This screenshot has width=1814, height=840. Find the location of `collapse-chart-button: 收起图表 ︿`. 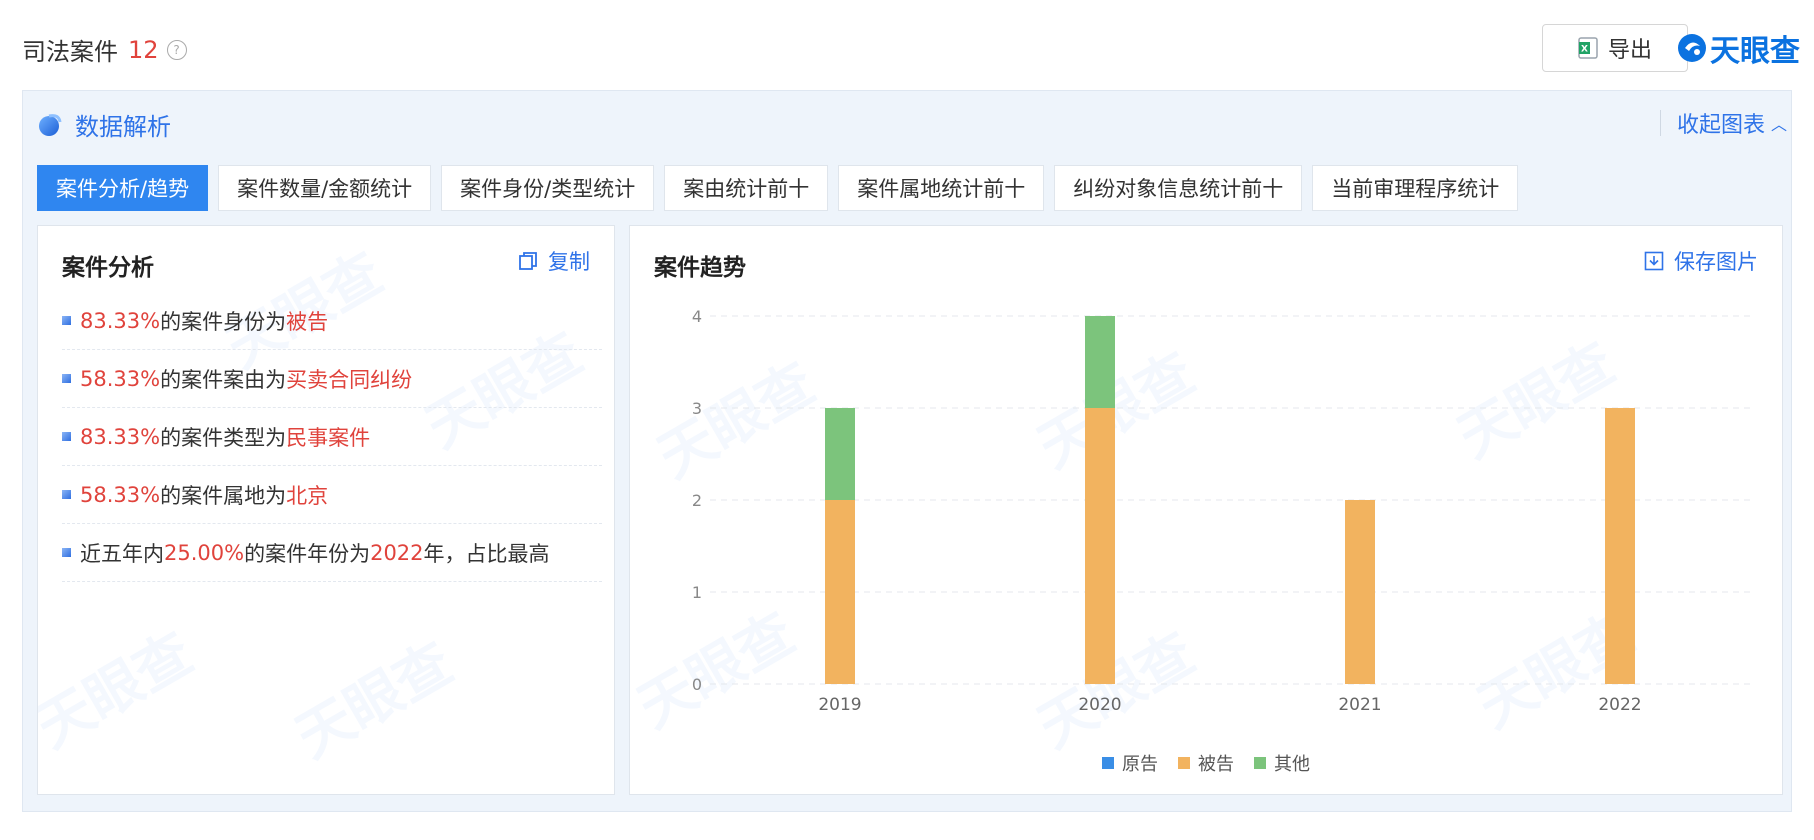

collapse-chart-button: 收起图表 ︿ is located at coordinates (1732, 123).